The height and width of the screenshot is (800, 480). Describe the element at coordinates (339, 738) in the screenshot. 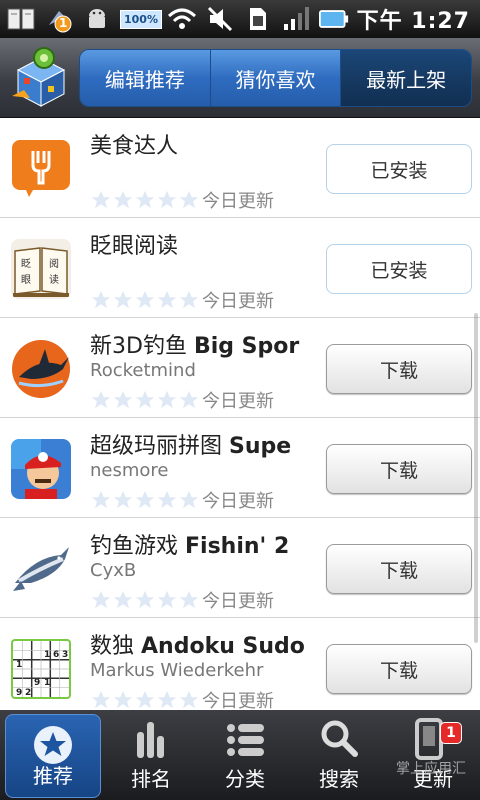

I see `search-icon` at that location.